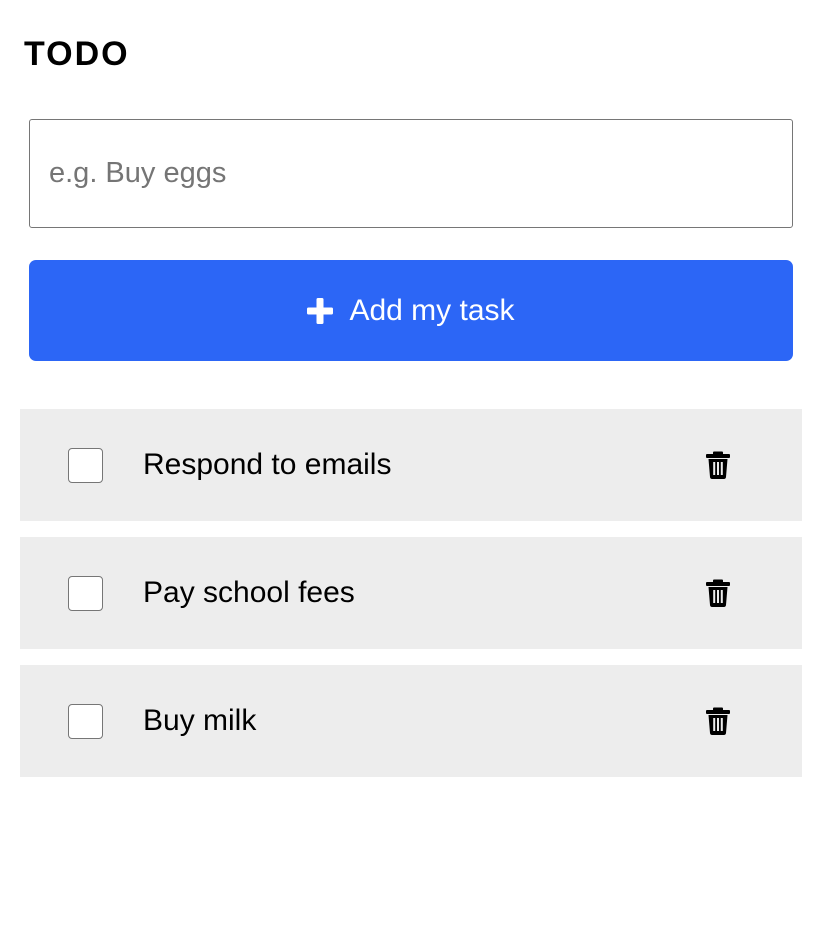 The image size is (820, 948). Describe the element at coordinates (77, 54) in the screenshot. I see `page-title: TODO` at that location.